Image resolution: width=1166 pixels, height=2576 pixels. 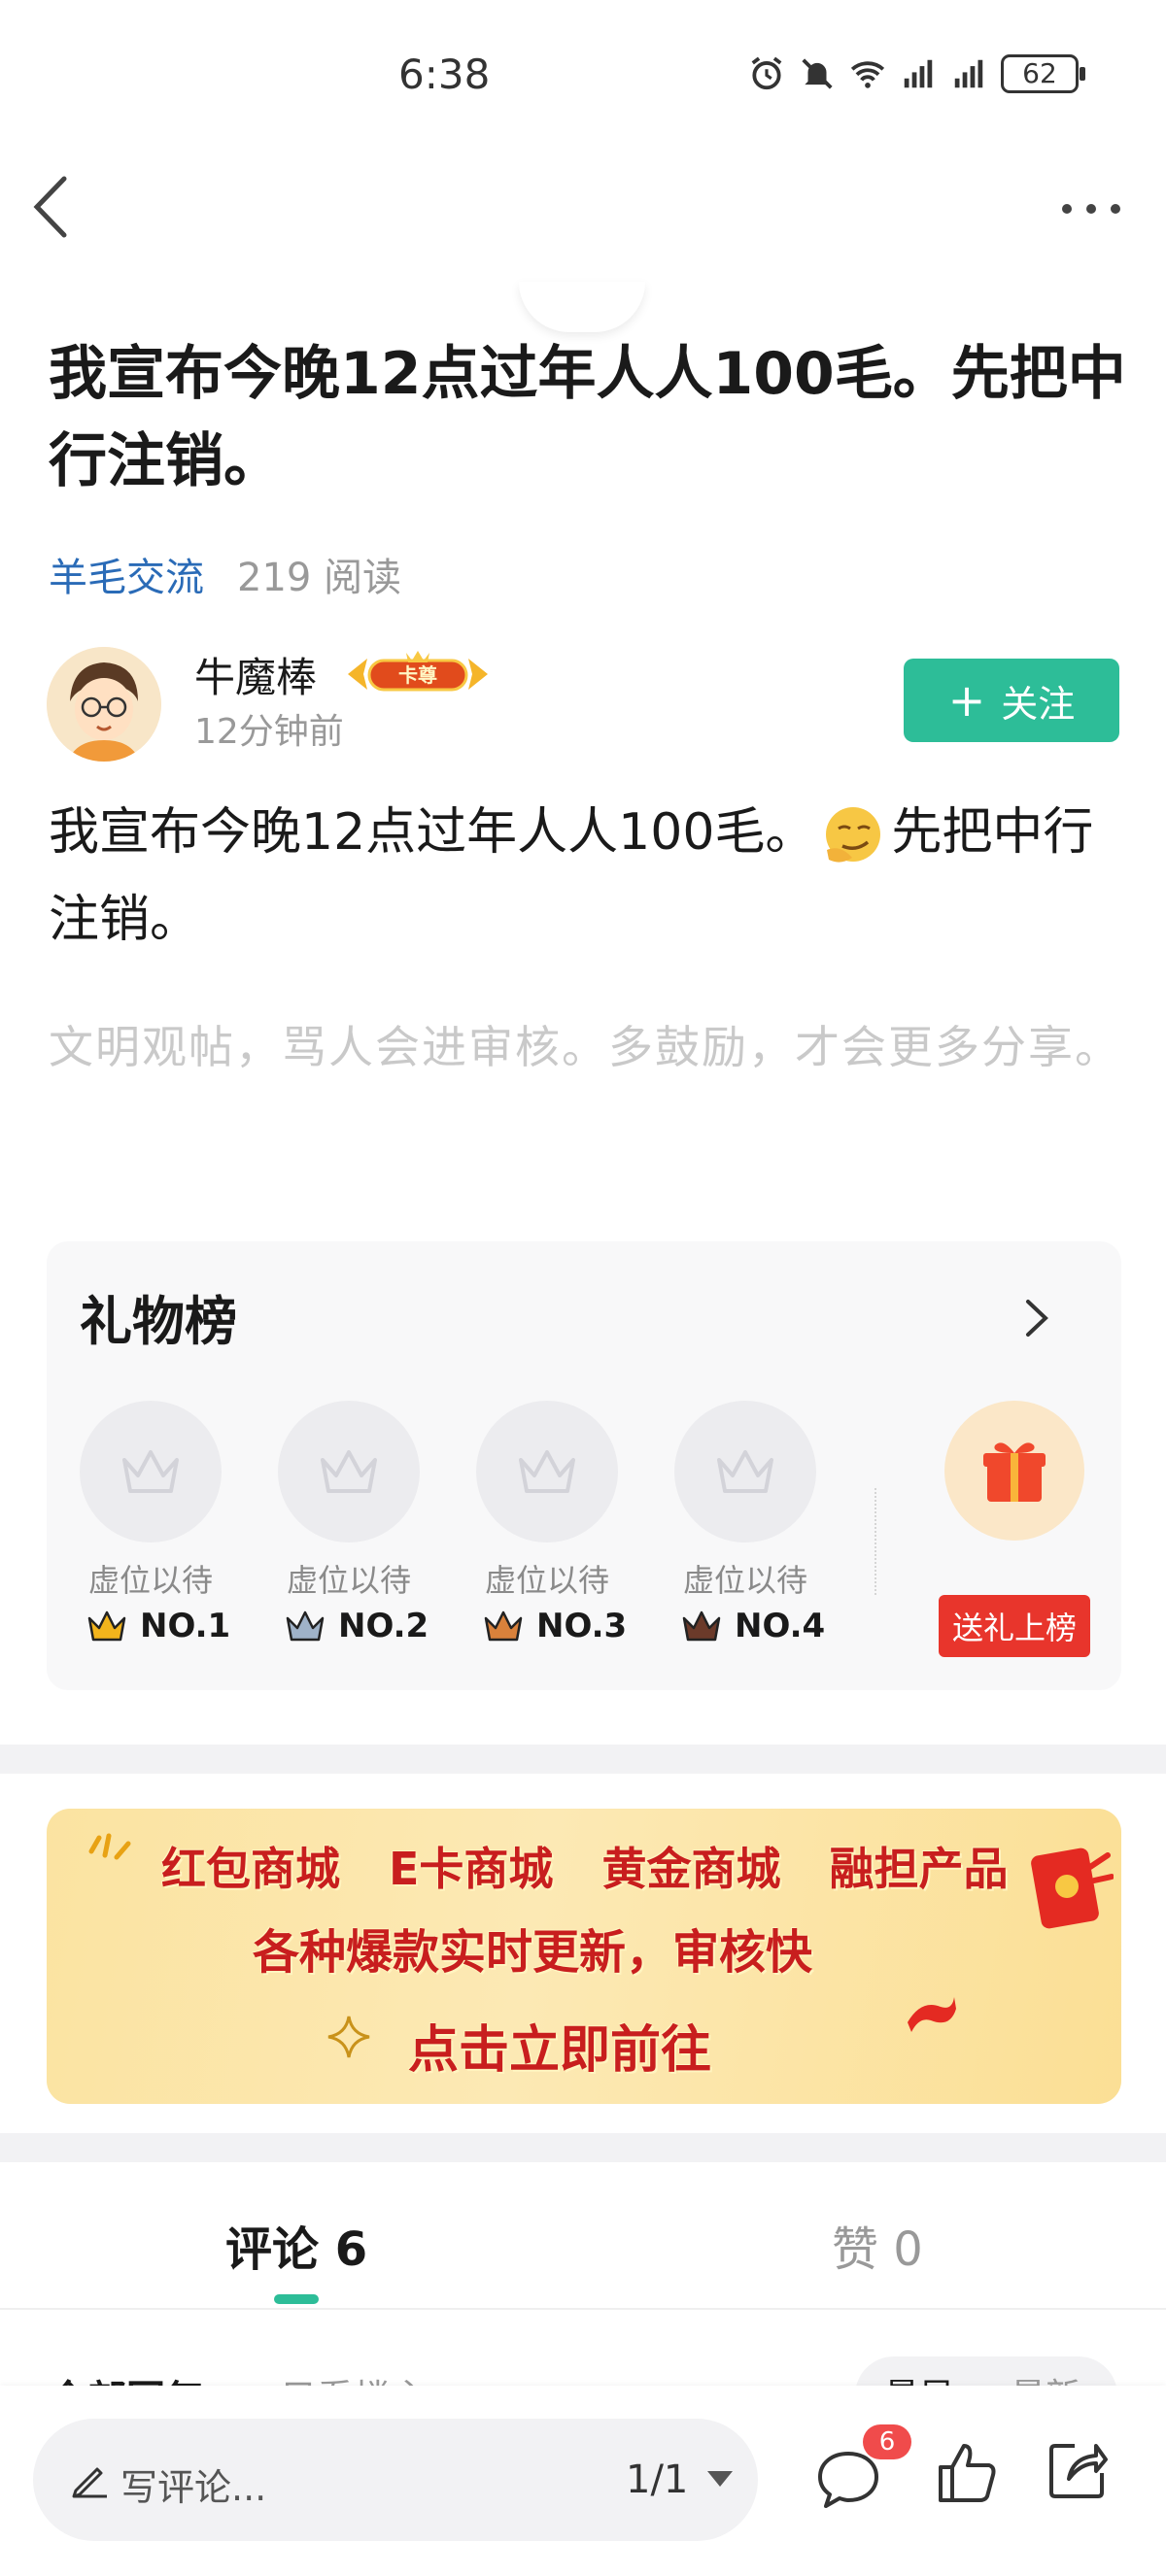 I want to click on author-badge: 卡尊, so click(x=418, y=674).